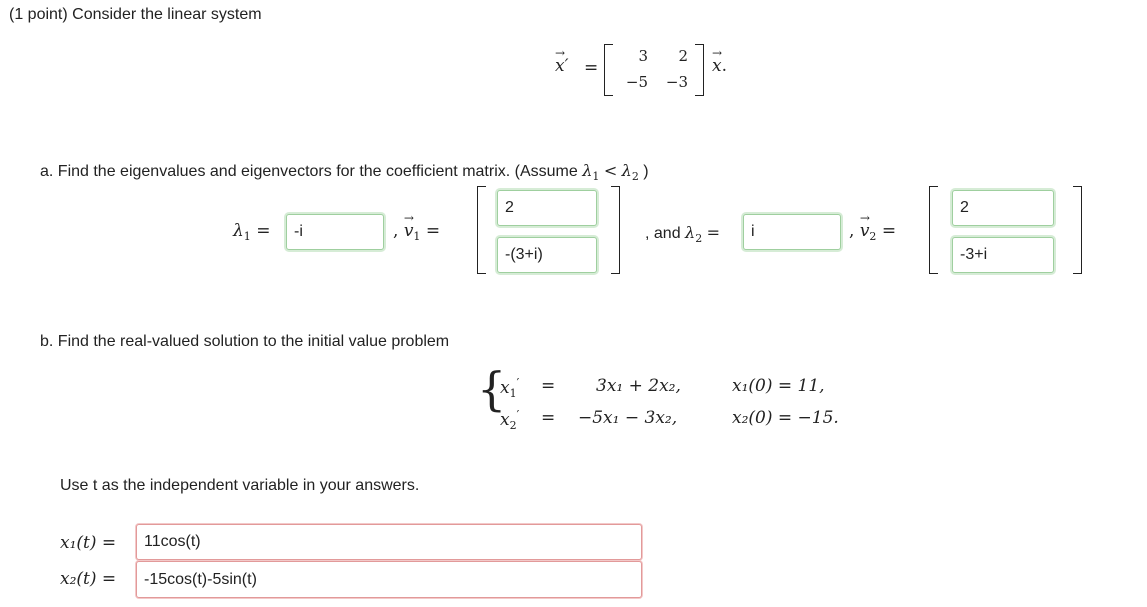  I want to click on matrix-a12: 2, so click(683, 56).